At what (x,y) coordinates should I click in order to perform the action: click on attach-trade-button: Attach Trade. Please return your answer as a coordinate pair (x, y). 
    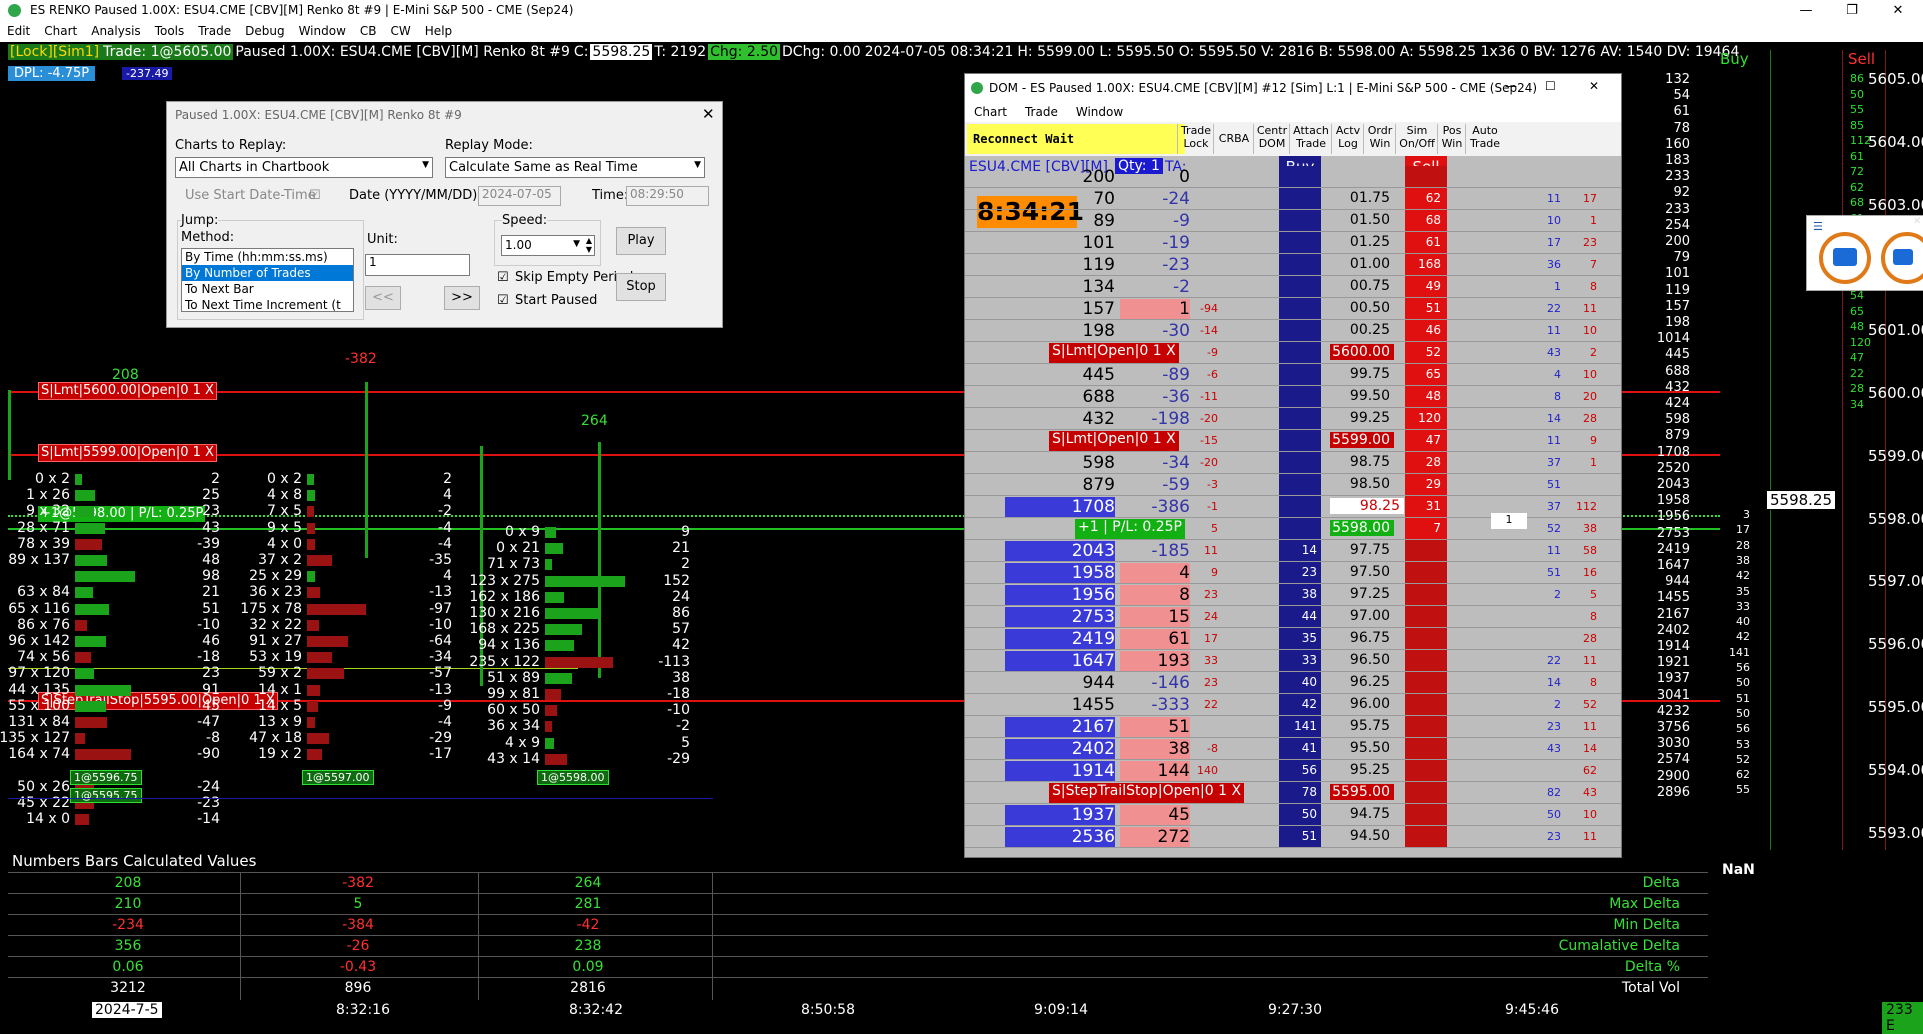
    Looking at the image, I should click on (1310, 139).